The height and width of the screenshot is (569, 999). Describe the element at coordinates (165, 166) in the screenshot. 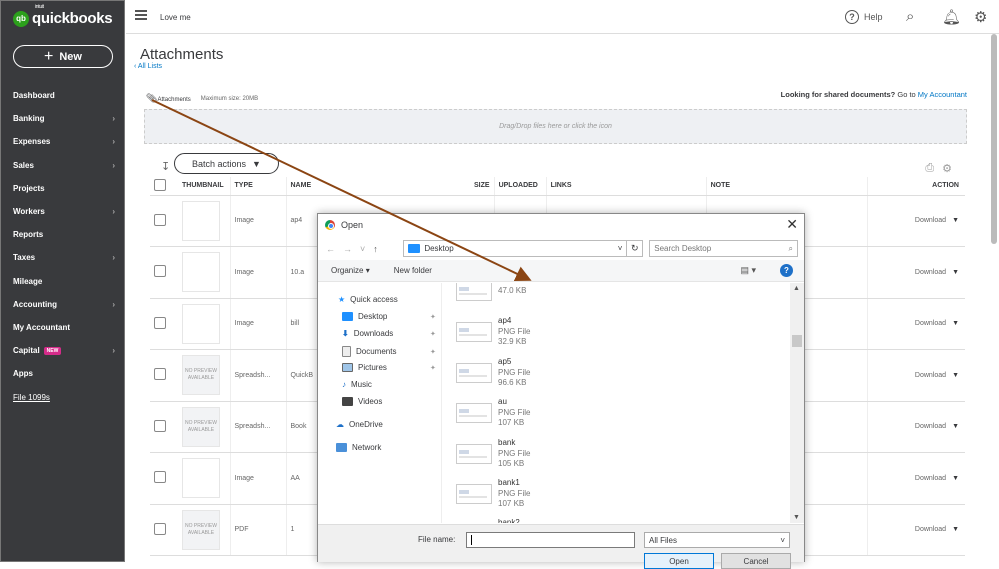

I see `sort-arrow-icon: ↧` at that location.